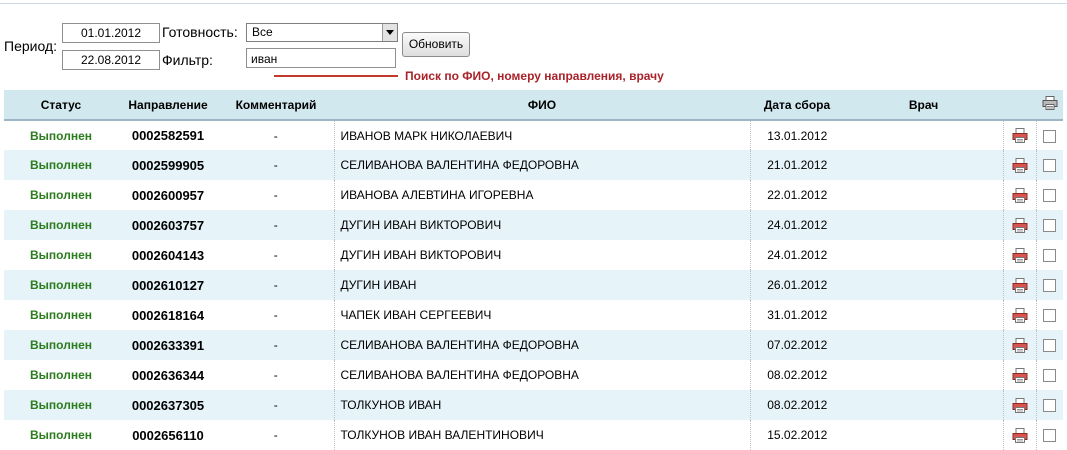 The image size is (1067, 450). Describe the element at coordinates (542, 105) in the screenshot. I see `header-fio: ФИО` at that location.